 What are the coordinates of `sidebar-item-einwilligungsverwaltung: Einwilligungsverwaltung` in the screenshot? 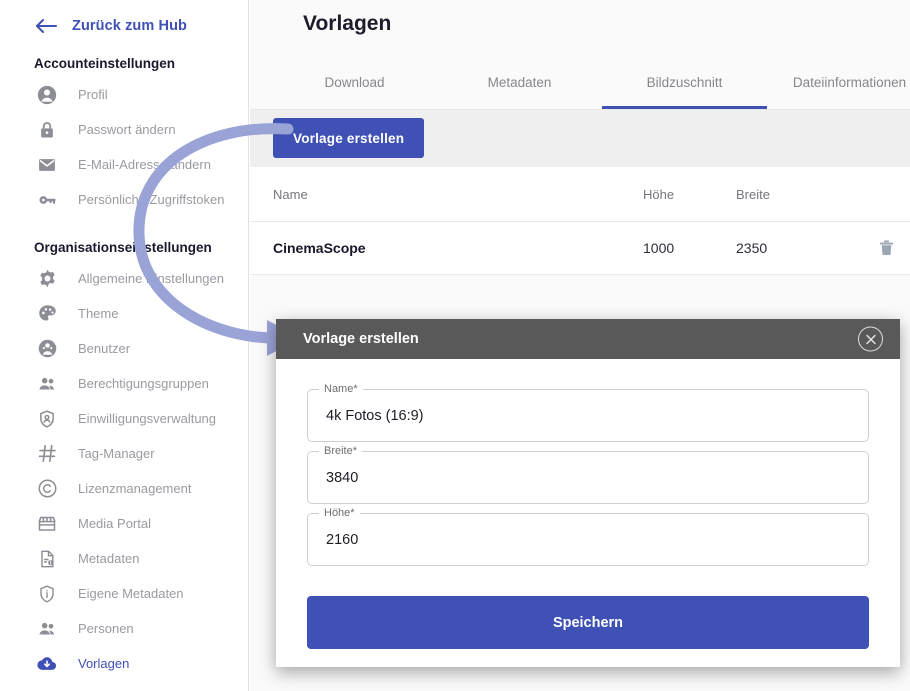 It's located at (124, 418).